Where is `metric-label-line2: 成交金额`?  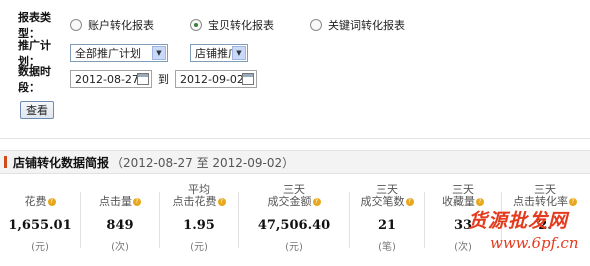 metric-label-line2: 成交金额 is located at coordinates (289, 201).